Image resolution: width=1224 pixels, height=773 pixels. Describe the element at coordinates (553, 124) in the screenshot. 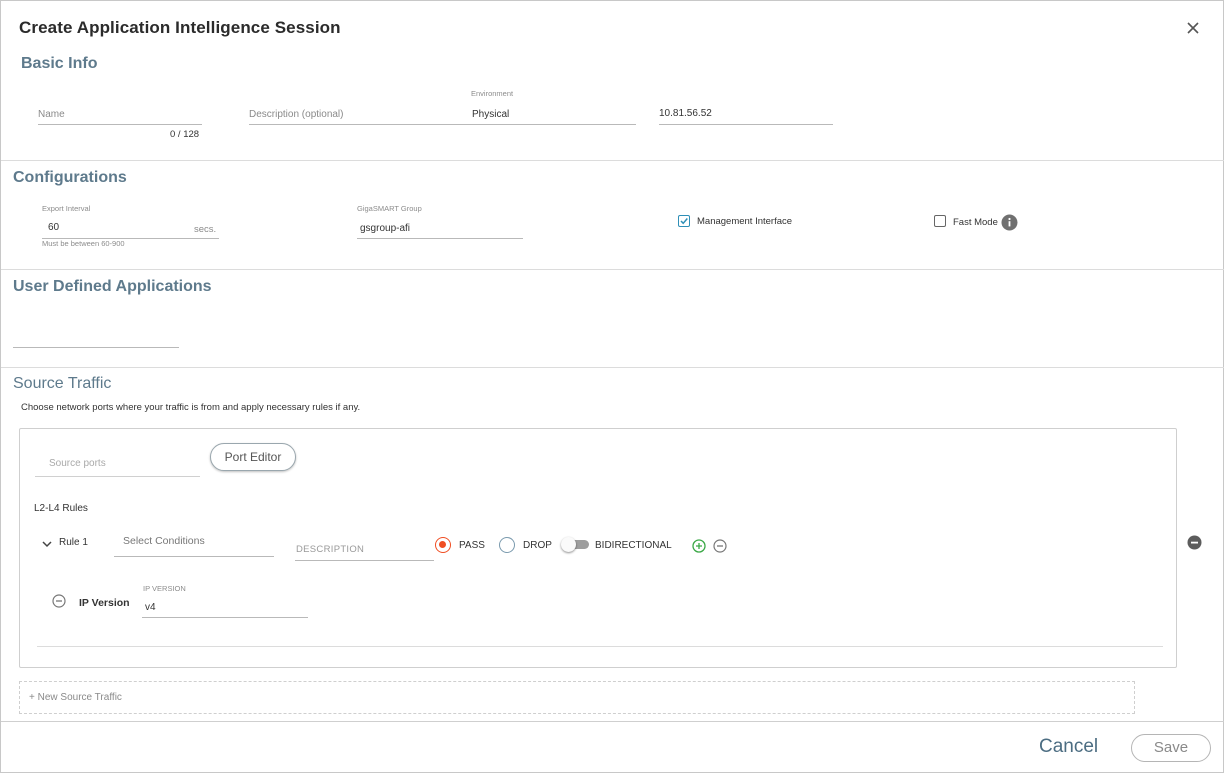

I see `environment-underline` at that location.